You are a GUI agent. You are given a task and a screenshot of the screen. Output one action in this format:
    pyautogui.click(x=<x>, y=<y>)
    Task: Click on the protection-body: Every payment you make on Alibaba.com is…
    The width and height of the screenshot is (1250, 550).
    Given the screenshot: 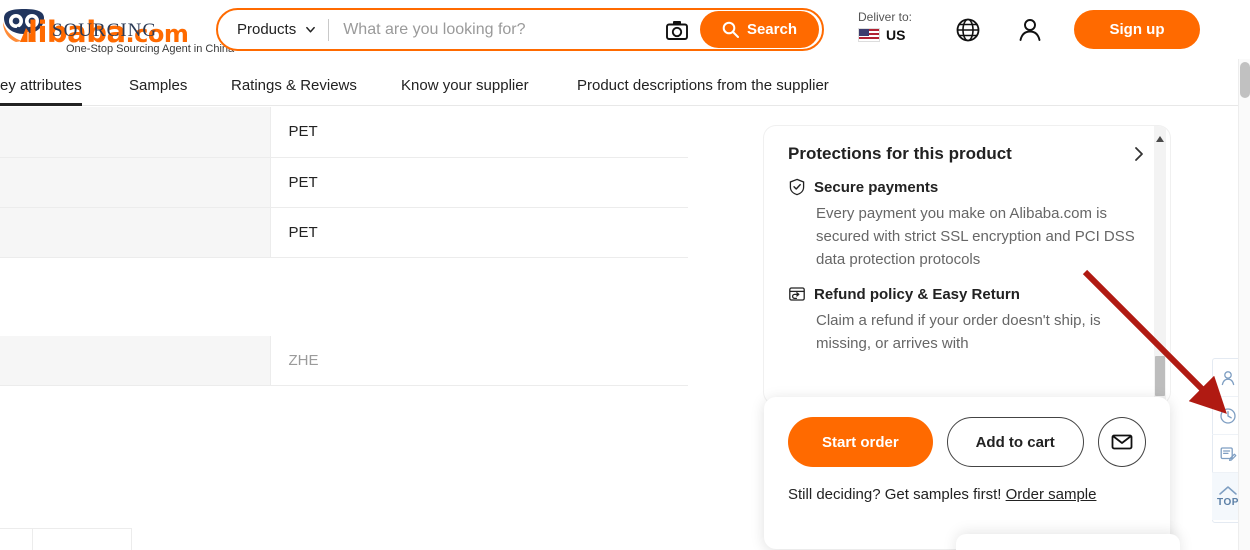 What is the action you would take?
    pyautogui.click(x=975, y=236)
    